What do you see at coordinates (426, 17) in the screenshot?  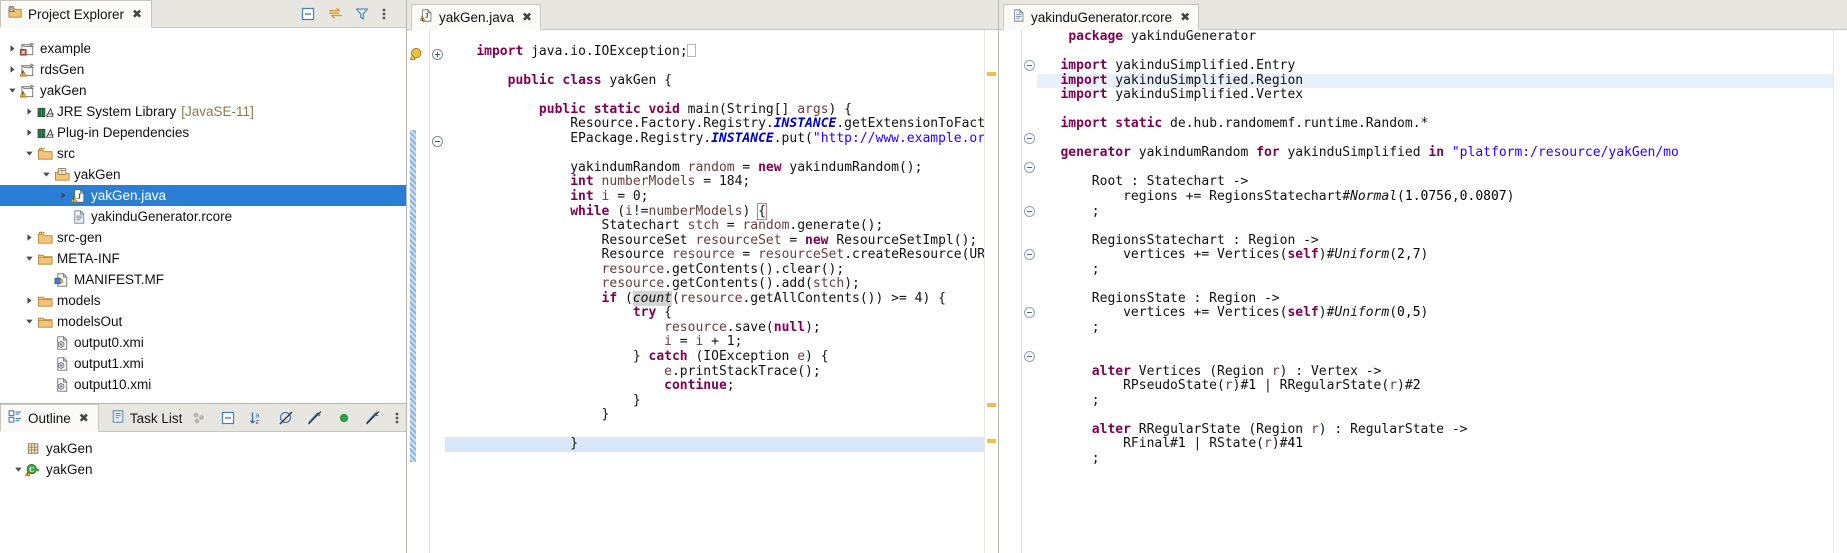 I see `java-file-warning-icon: J !` at bounding box center [426, 17].